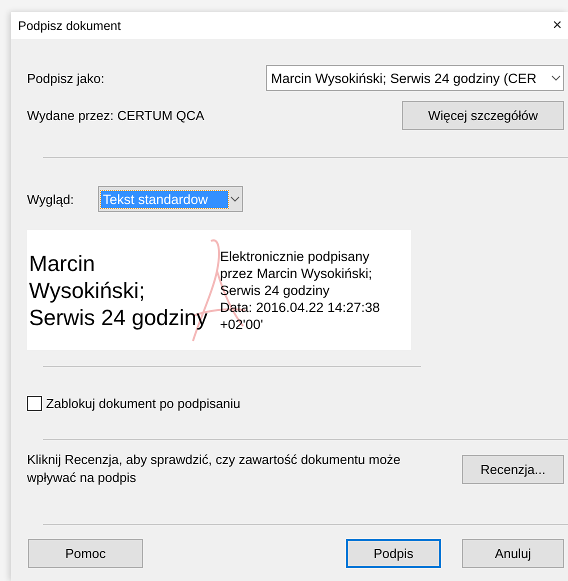 This screenshot has width=568, height=581. Describe the element at coordinates (69, 25) in the screenshot. I see `window-title: Podpisz dokument` at that location.